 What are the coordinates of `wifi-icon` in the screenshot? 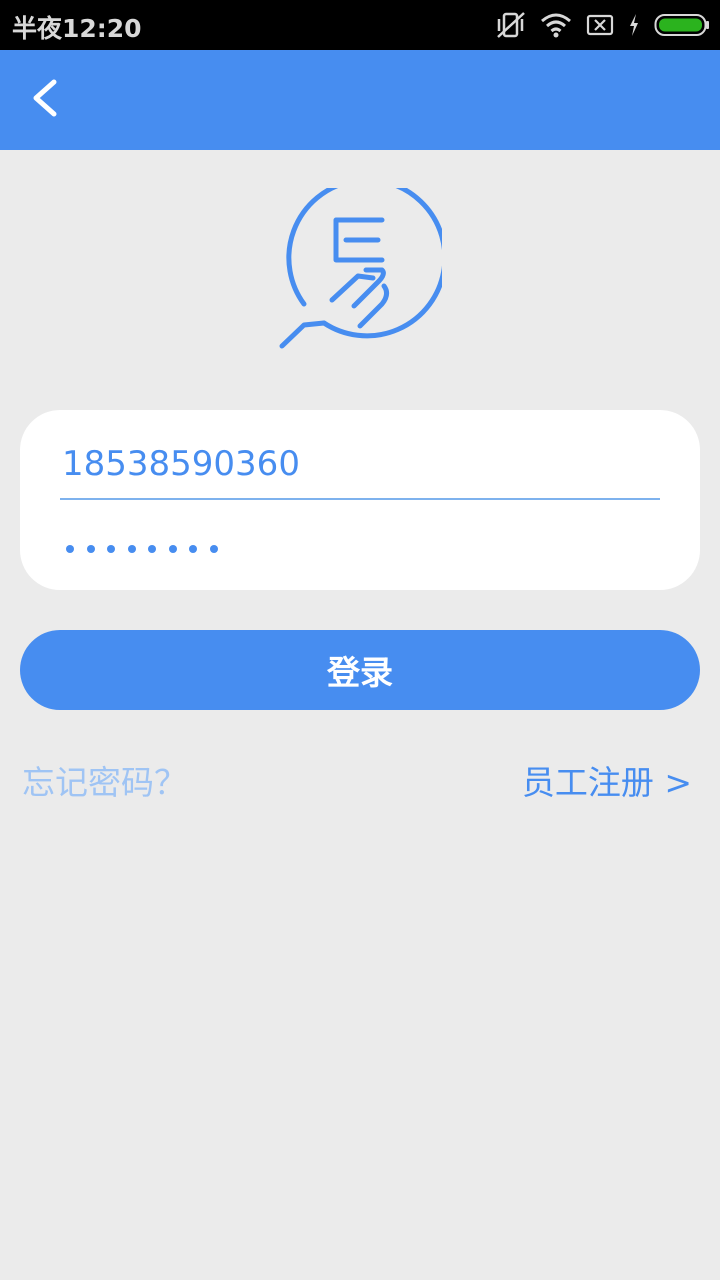 It's located at (556, 25).